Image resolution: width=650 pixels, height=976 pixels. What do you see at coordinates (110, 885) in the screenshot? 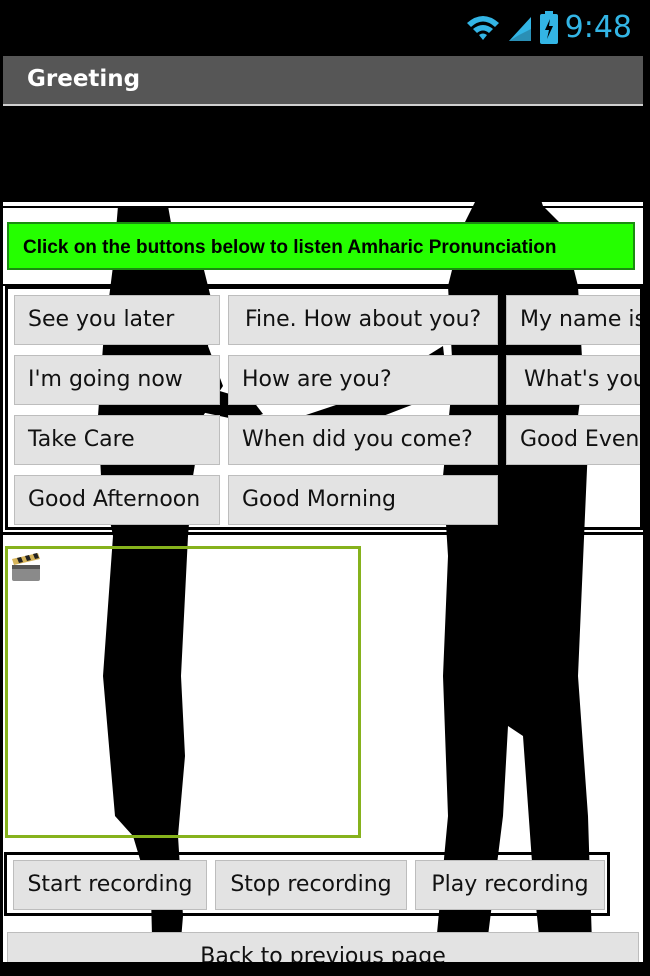
I see `start-recording-button: Start recording` at bounding box center [110, 885].